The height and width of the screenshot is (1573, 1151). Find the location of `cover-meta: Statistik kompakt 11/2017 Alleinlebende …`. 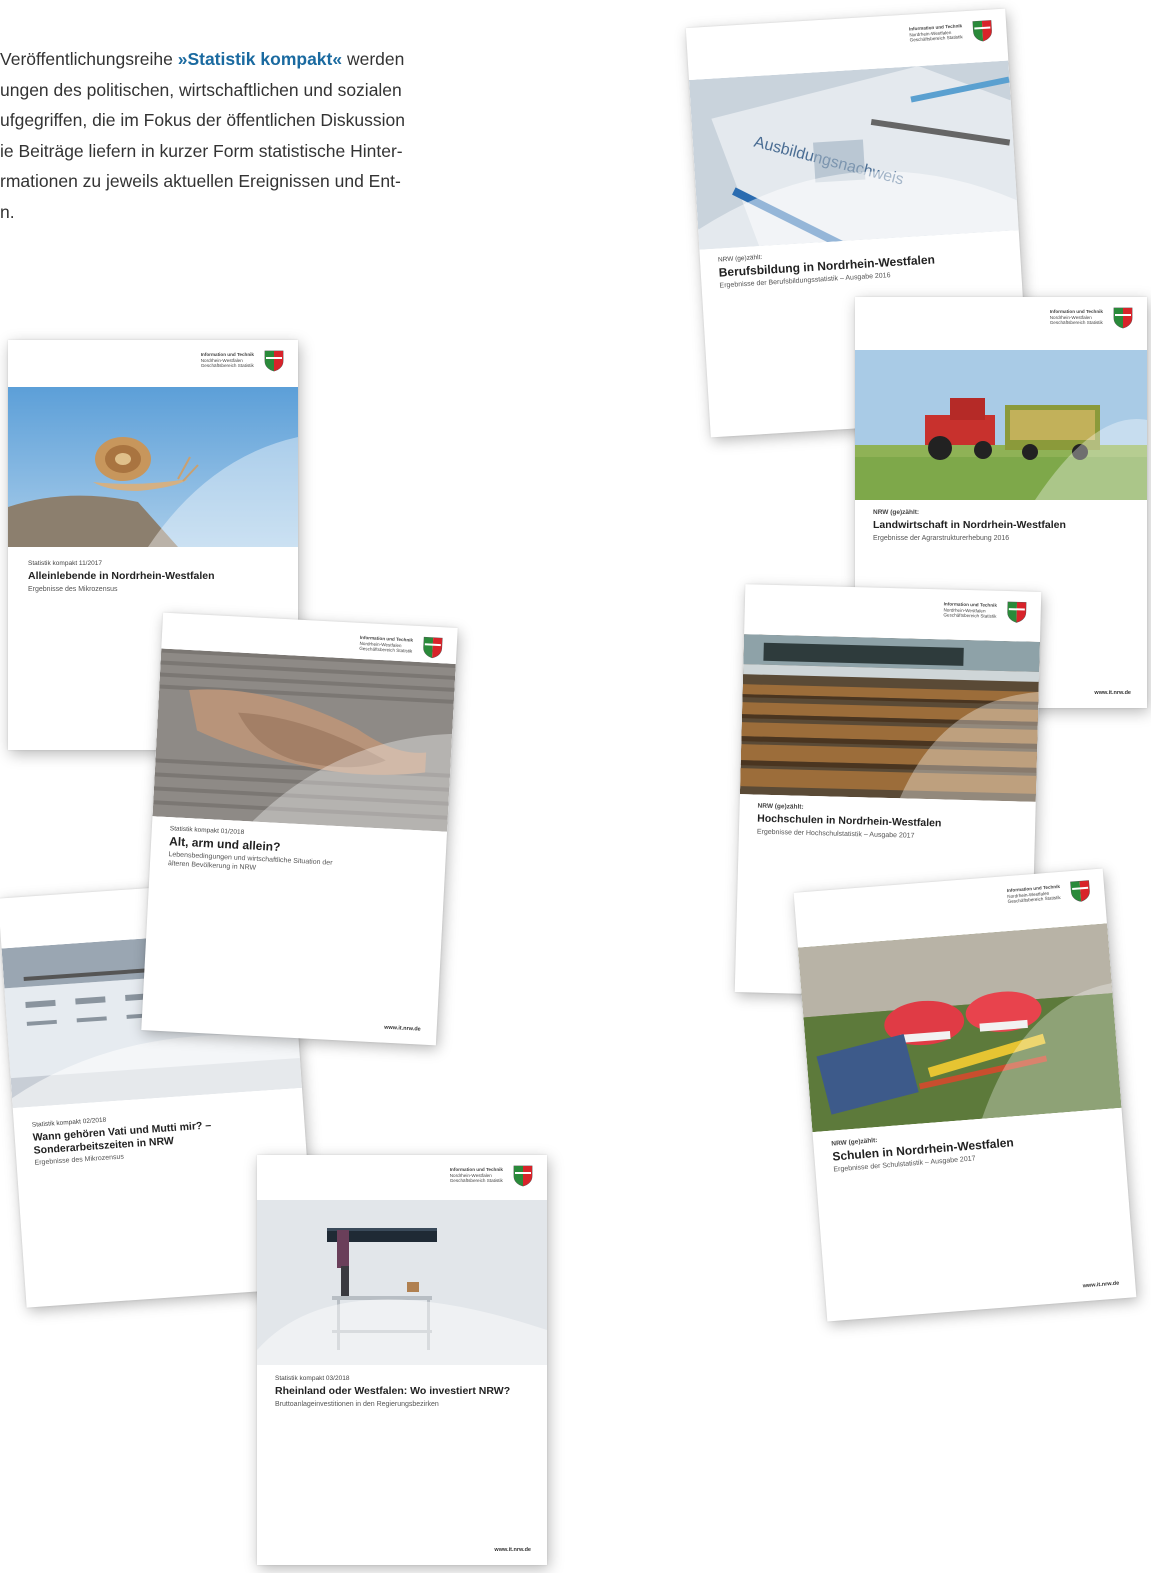

cover-meta: Statistik kompakt 11/2017 Alleinlebende … is located at coordinates (158, 577).